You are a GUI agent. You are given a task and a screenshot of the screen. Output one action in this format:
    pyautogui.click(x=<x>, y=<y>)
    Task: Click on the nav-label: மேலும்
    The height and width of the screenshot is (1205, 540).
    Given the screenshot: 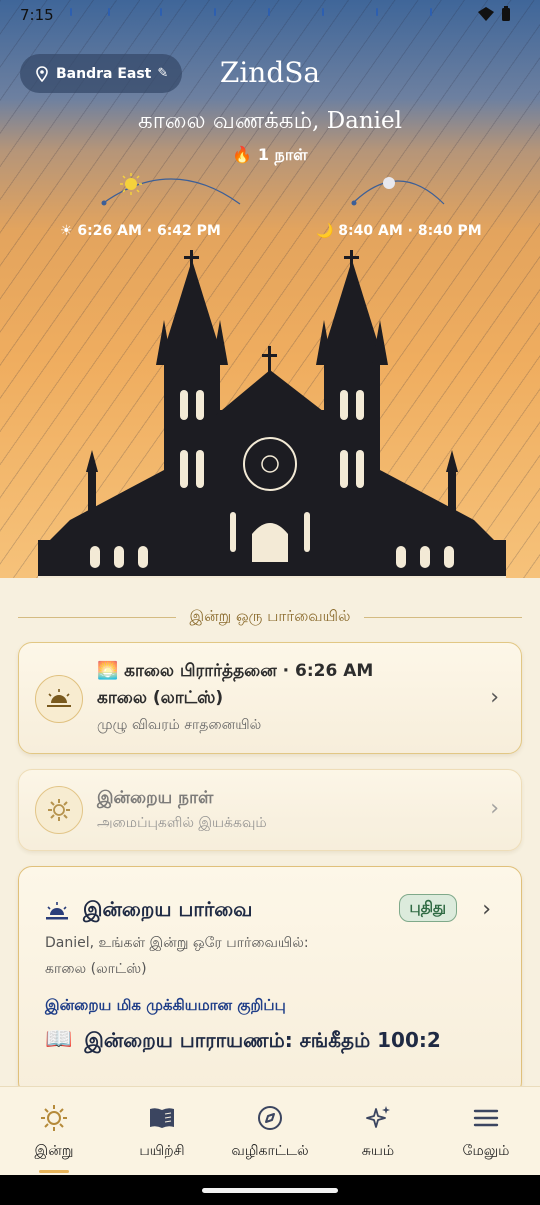 What is the action you would take?
    pyautogui.click(x=486, y=1151)
    